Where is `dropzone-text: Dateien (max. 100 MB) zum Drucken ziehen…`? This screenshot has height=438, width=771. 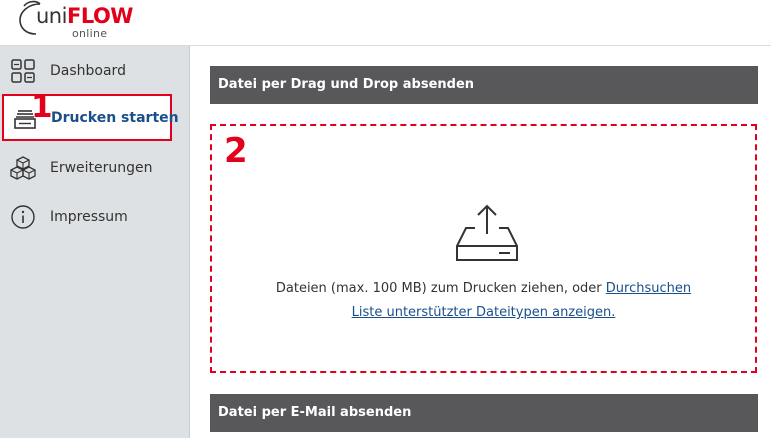
dropzone-text: Dateien (max. 100 MB) zum Drucken ziehen… is located at coordinates (438, 288).